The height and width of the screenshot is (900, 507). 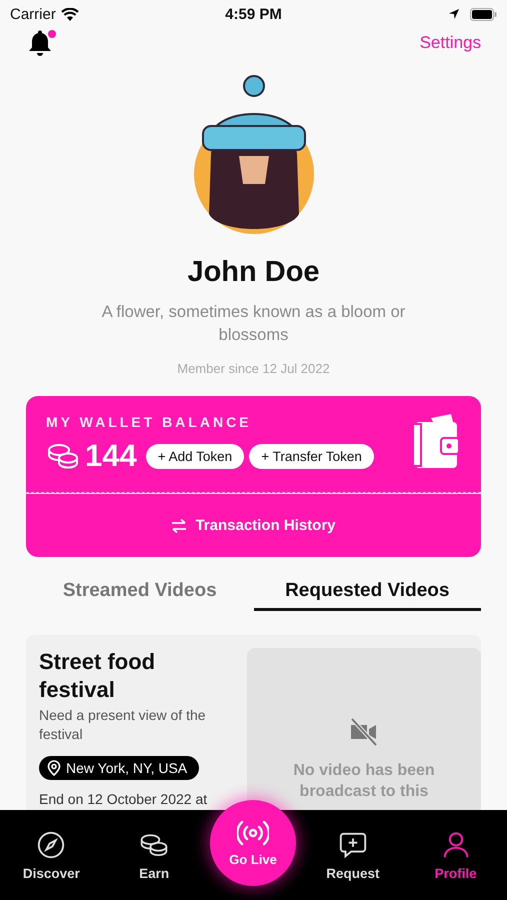 What do you see at coordinates (154, 855) in the screenshot?
I see `nav-tab: Earn` at bounding box center [154, 855].